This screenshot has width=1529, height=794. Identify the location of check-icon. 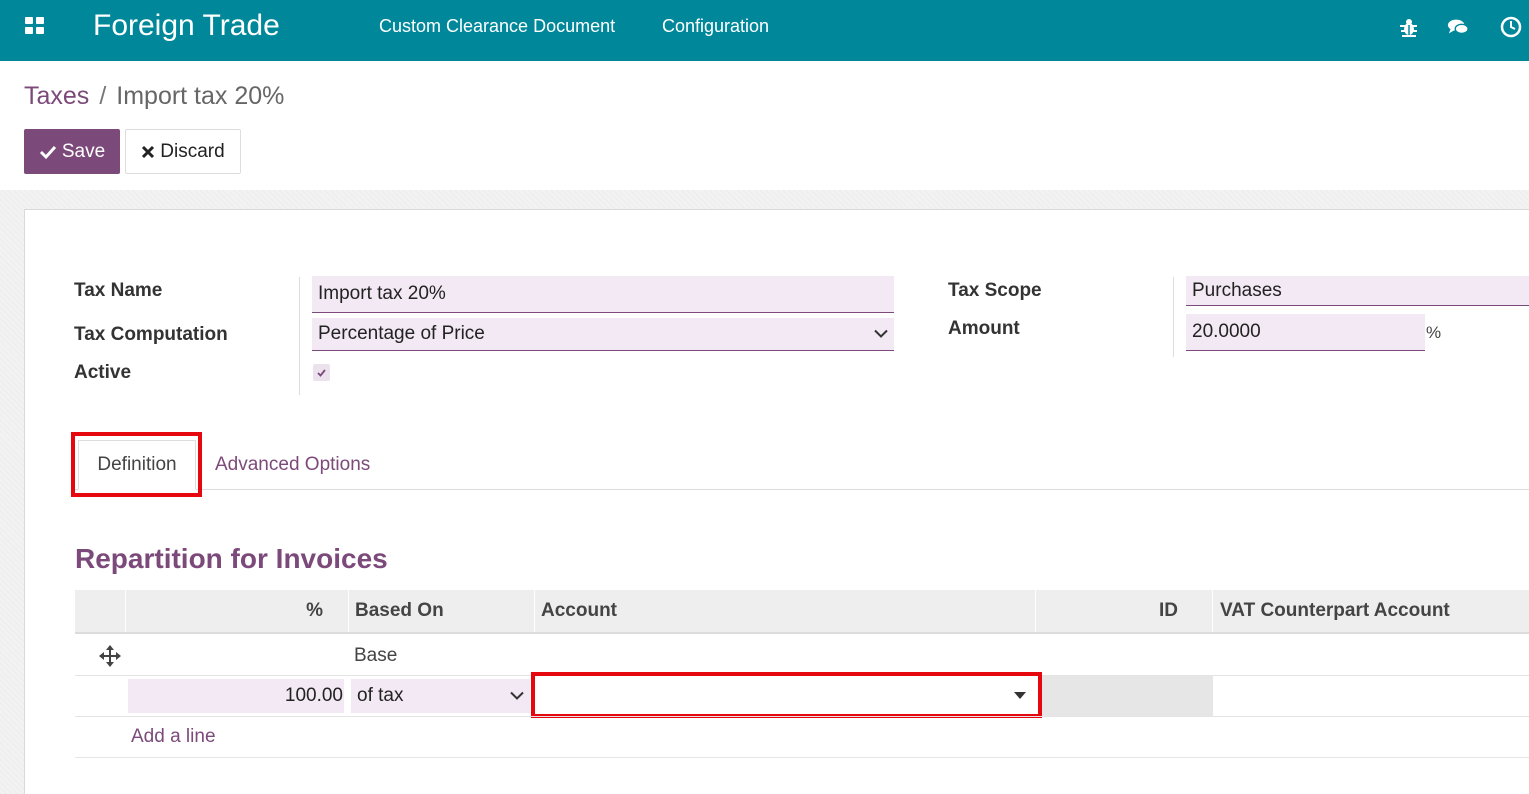
(47, 152).